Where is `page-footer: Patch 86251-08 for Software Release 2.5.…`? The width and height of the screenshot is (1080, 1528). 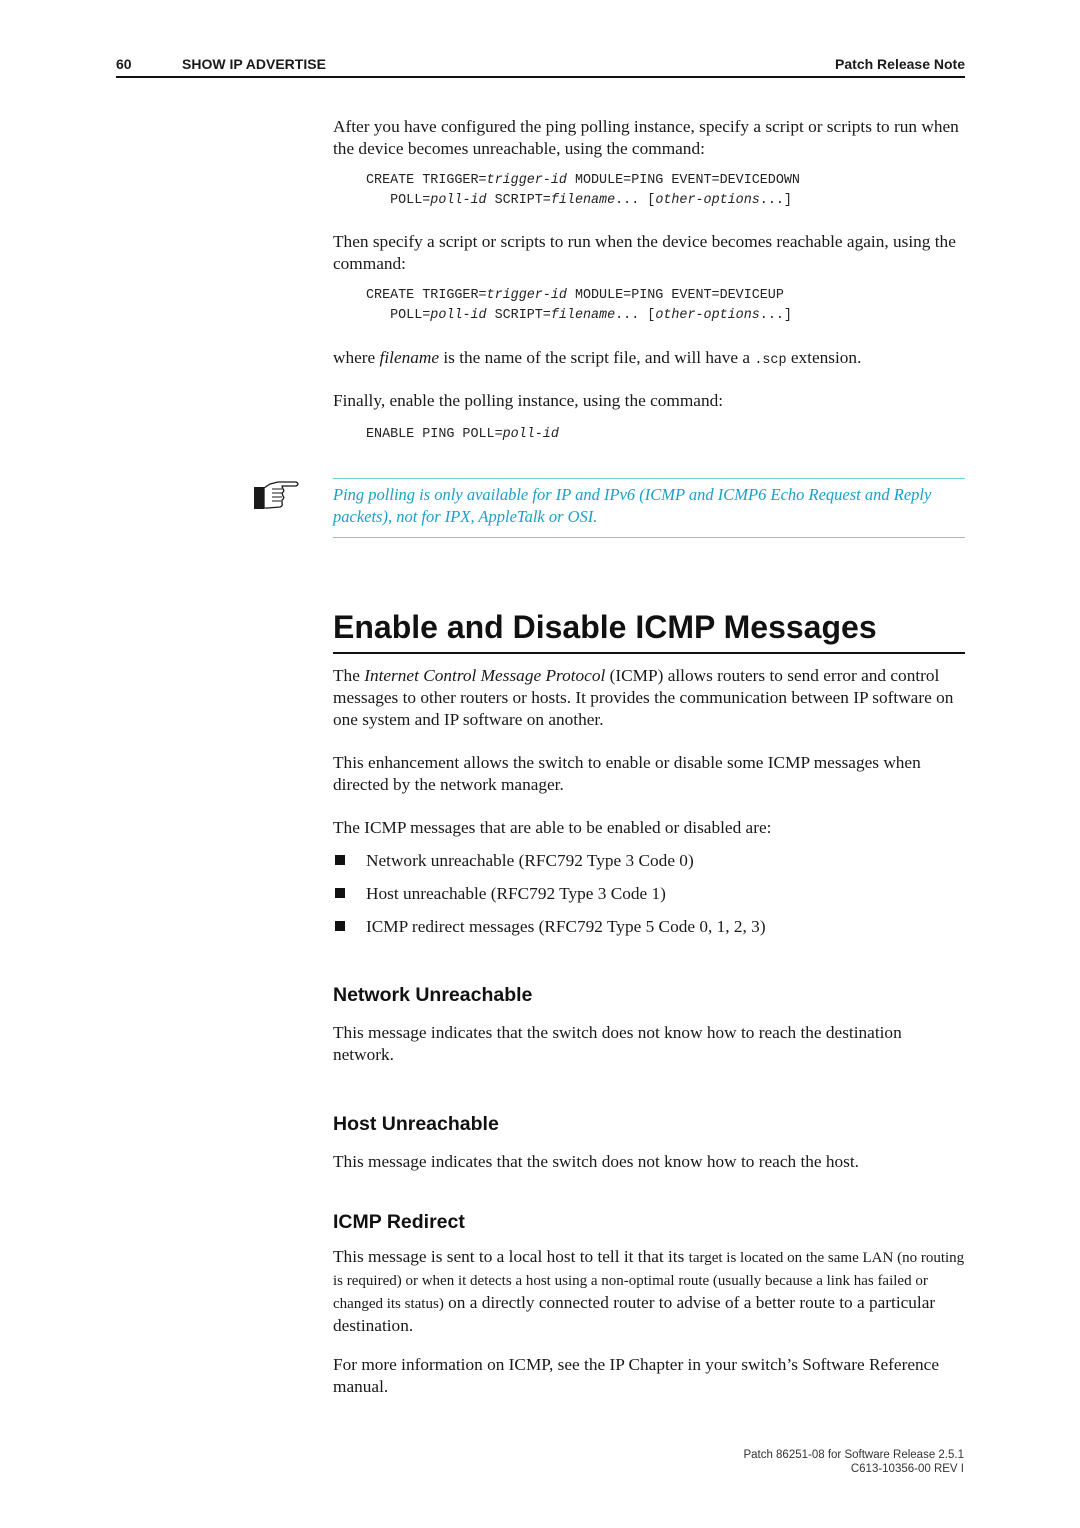 page-footer: Patch 86251-08 for Software Release 2.5.… is located at coordinates (853, 1462).